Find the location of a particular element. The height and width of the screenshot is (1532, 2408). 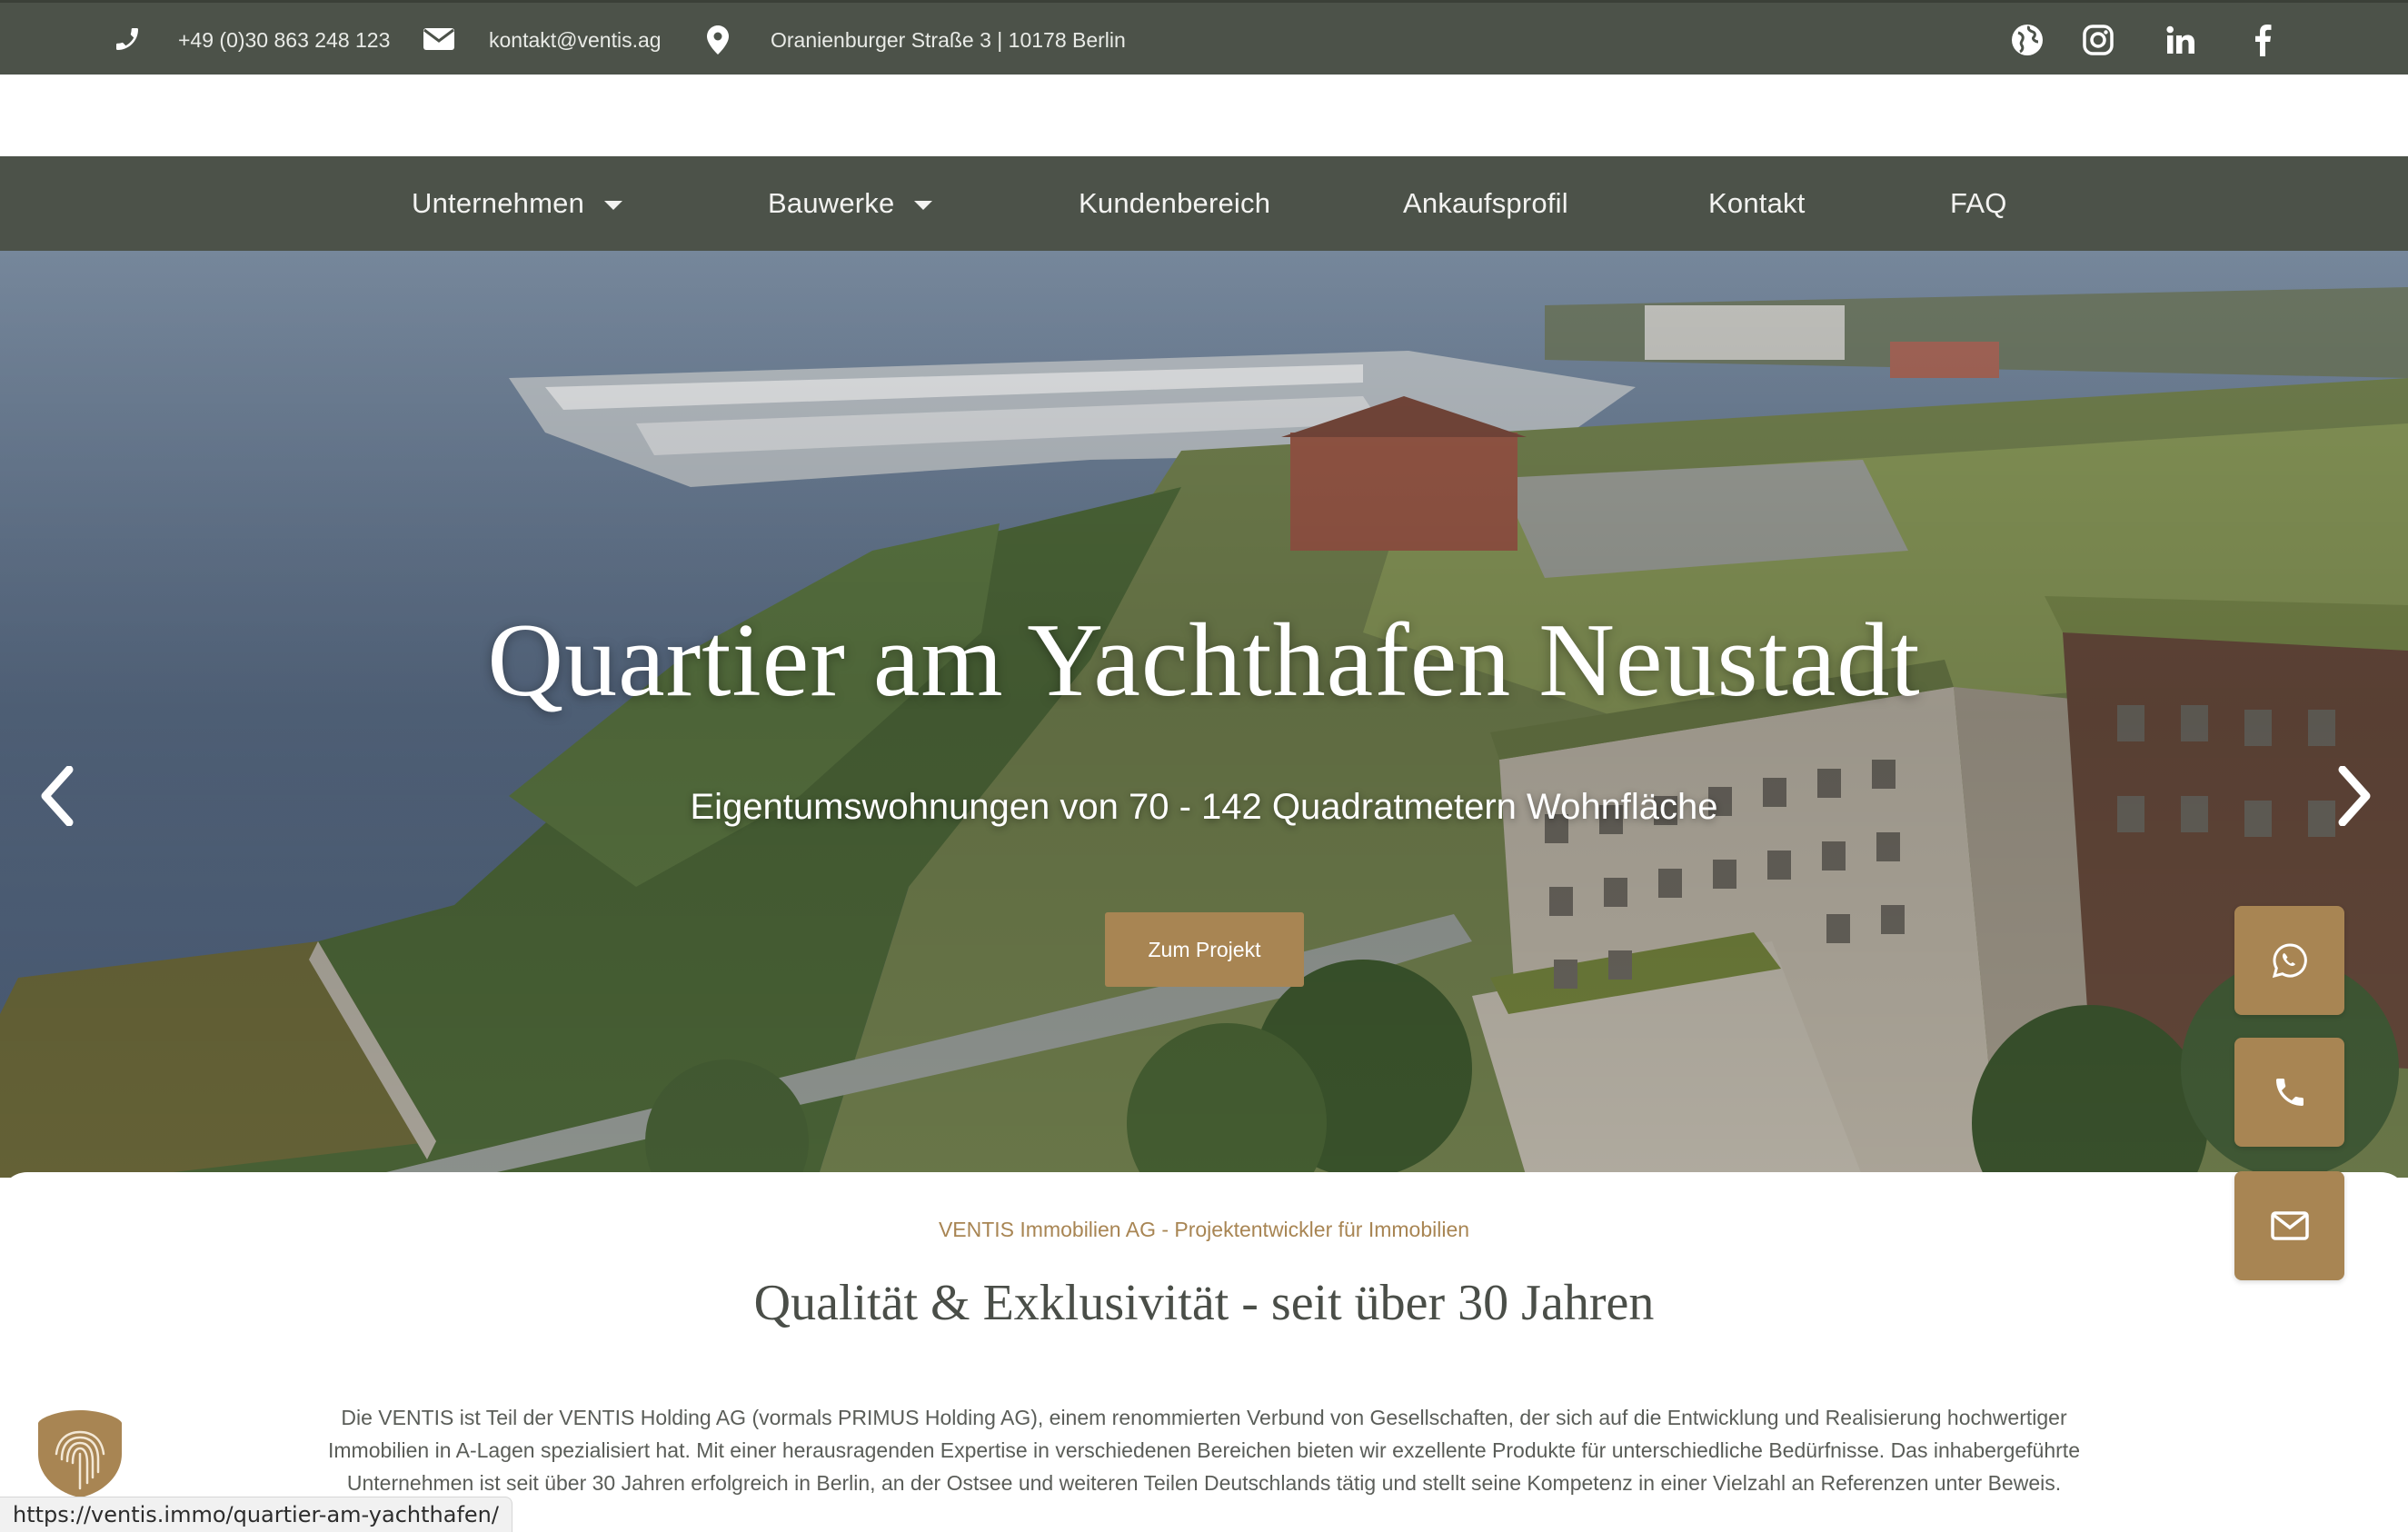

address-contact: Oranienburger Straße 3 | 10178 Berlin is located at coordinates (916, 40).